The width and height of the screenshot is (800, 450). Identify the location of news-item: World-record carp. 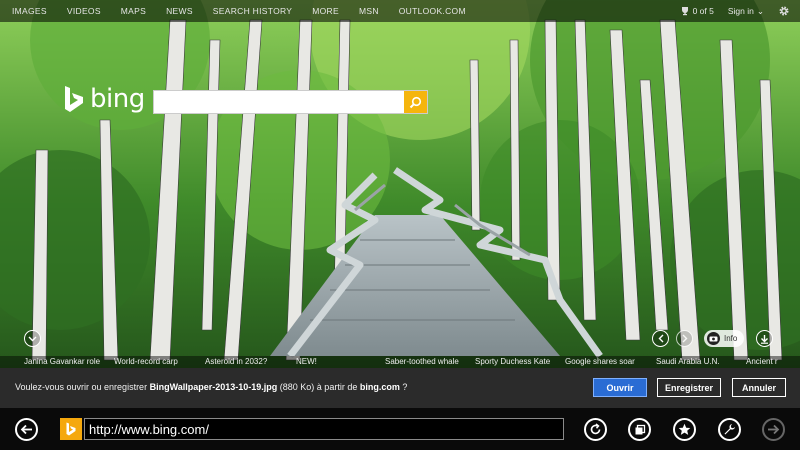
(146, 361).